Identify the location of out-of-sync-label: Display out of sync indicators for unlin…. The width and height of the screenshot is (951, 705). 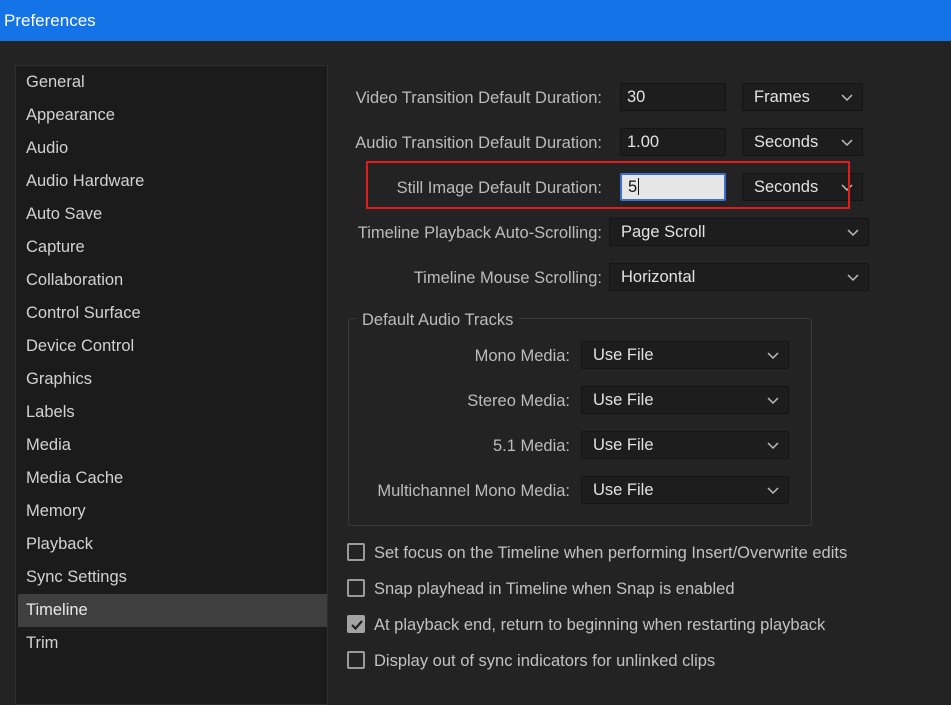
(545, 661).